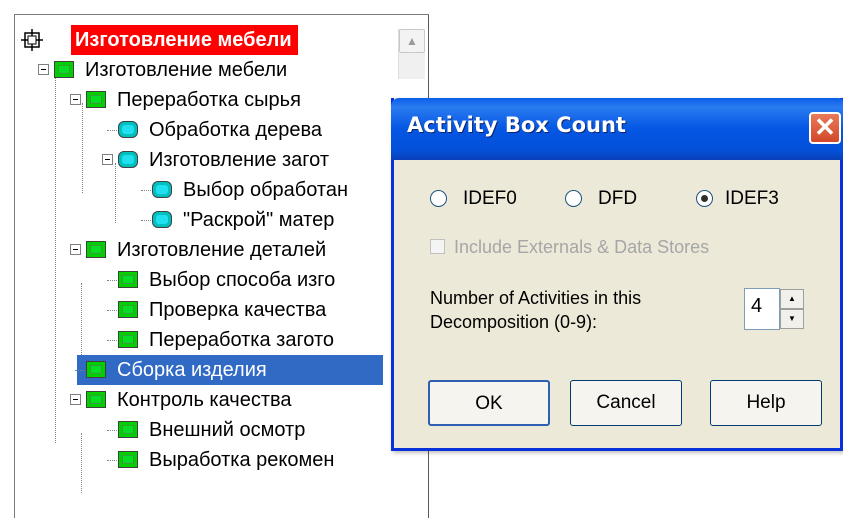 The width and height of the screenshot is (843, 518). Describe the element at coordinates (235, 130) in the screenshot. I see `tree-item-label: Обработка дерева` at that location.